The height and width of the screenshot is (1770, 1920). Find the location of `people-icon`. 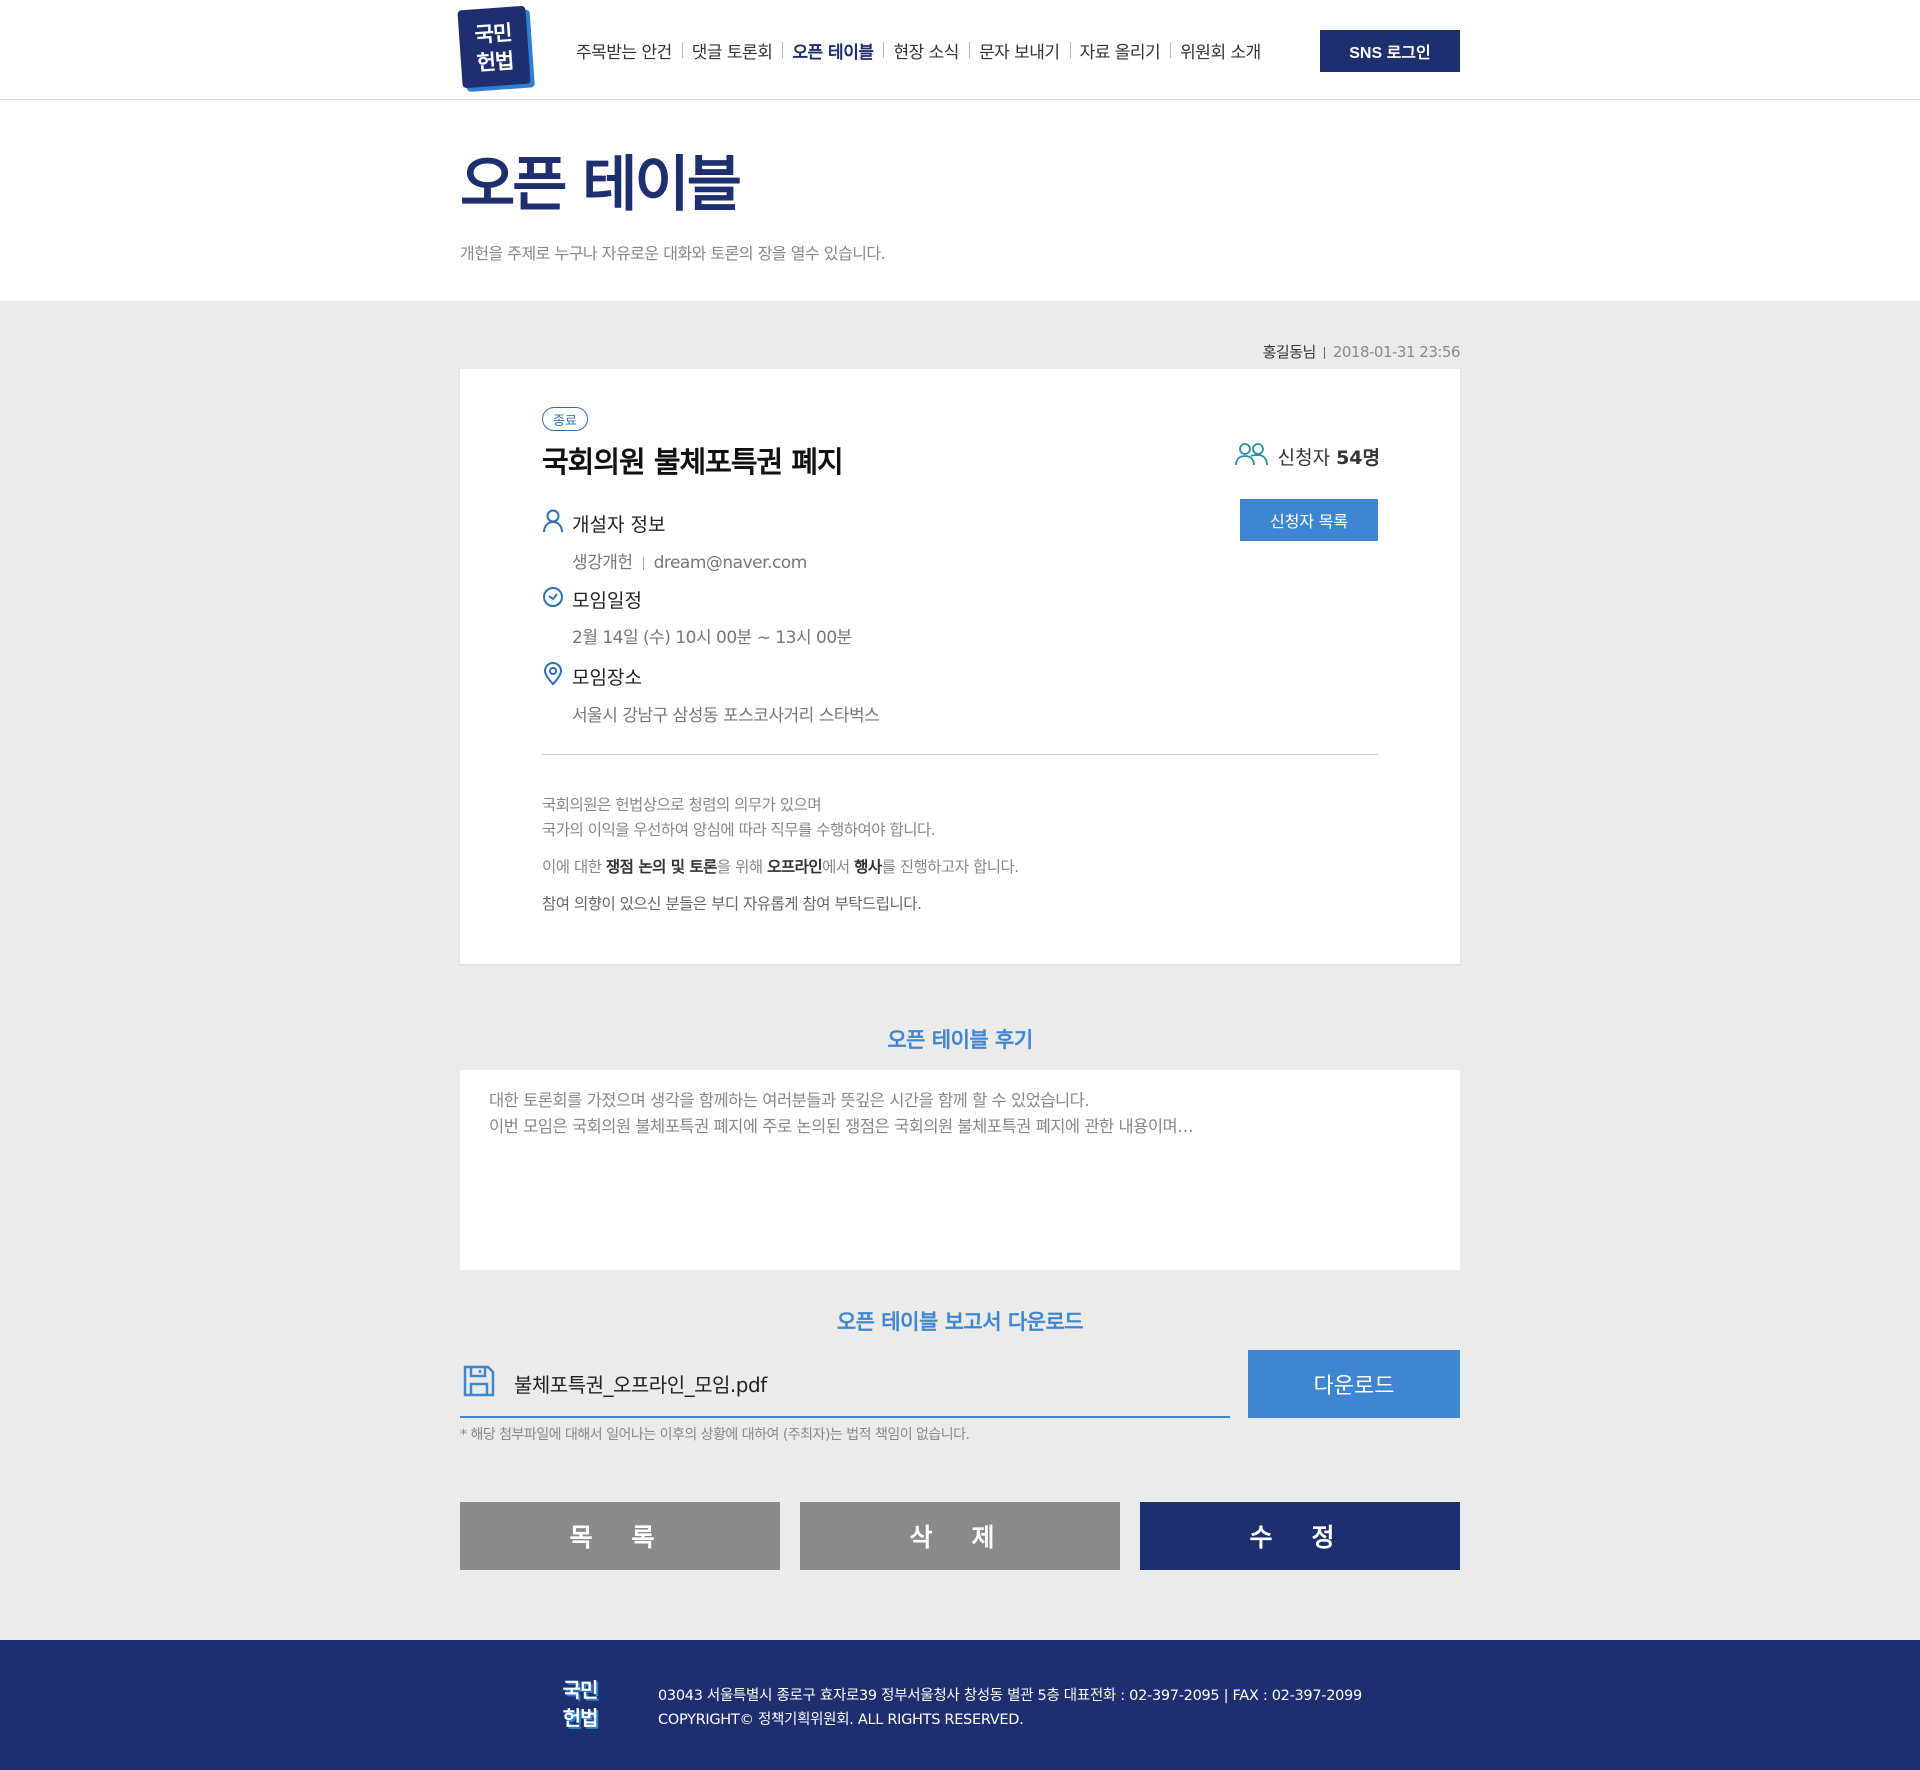

people-icon is located at coordinates (1256, 456).